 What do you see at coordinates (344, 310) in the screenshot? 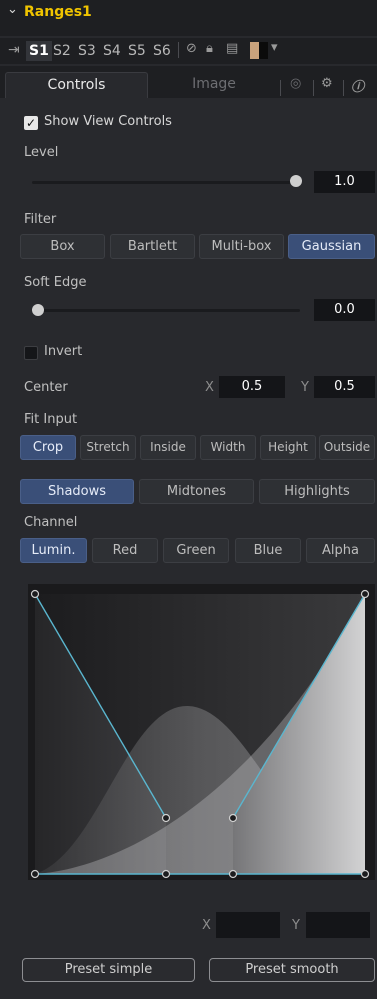
I see `soft-edge-value-field: 0.0` at bounding box center [344, 310].